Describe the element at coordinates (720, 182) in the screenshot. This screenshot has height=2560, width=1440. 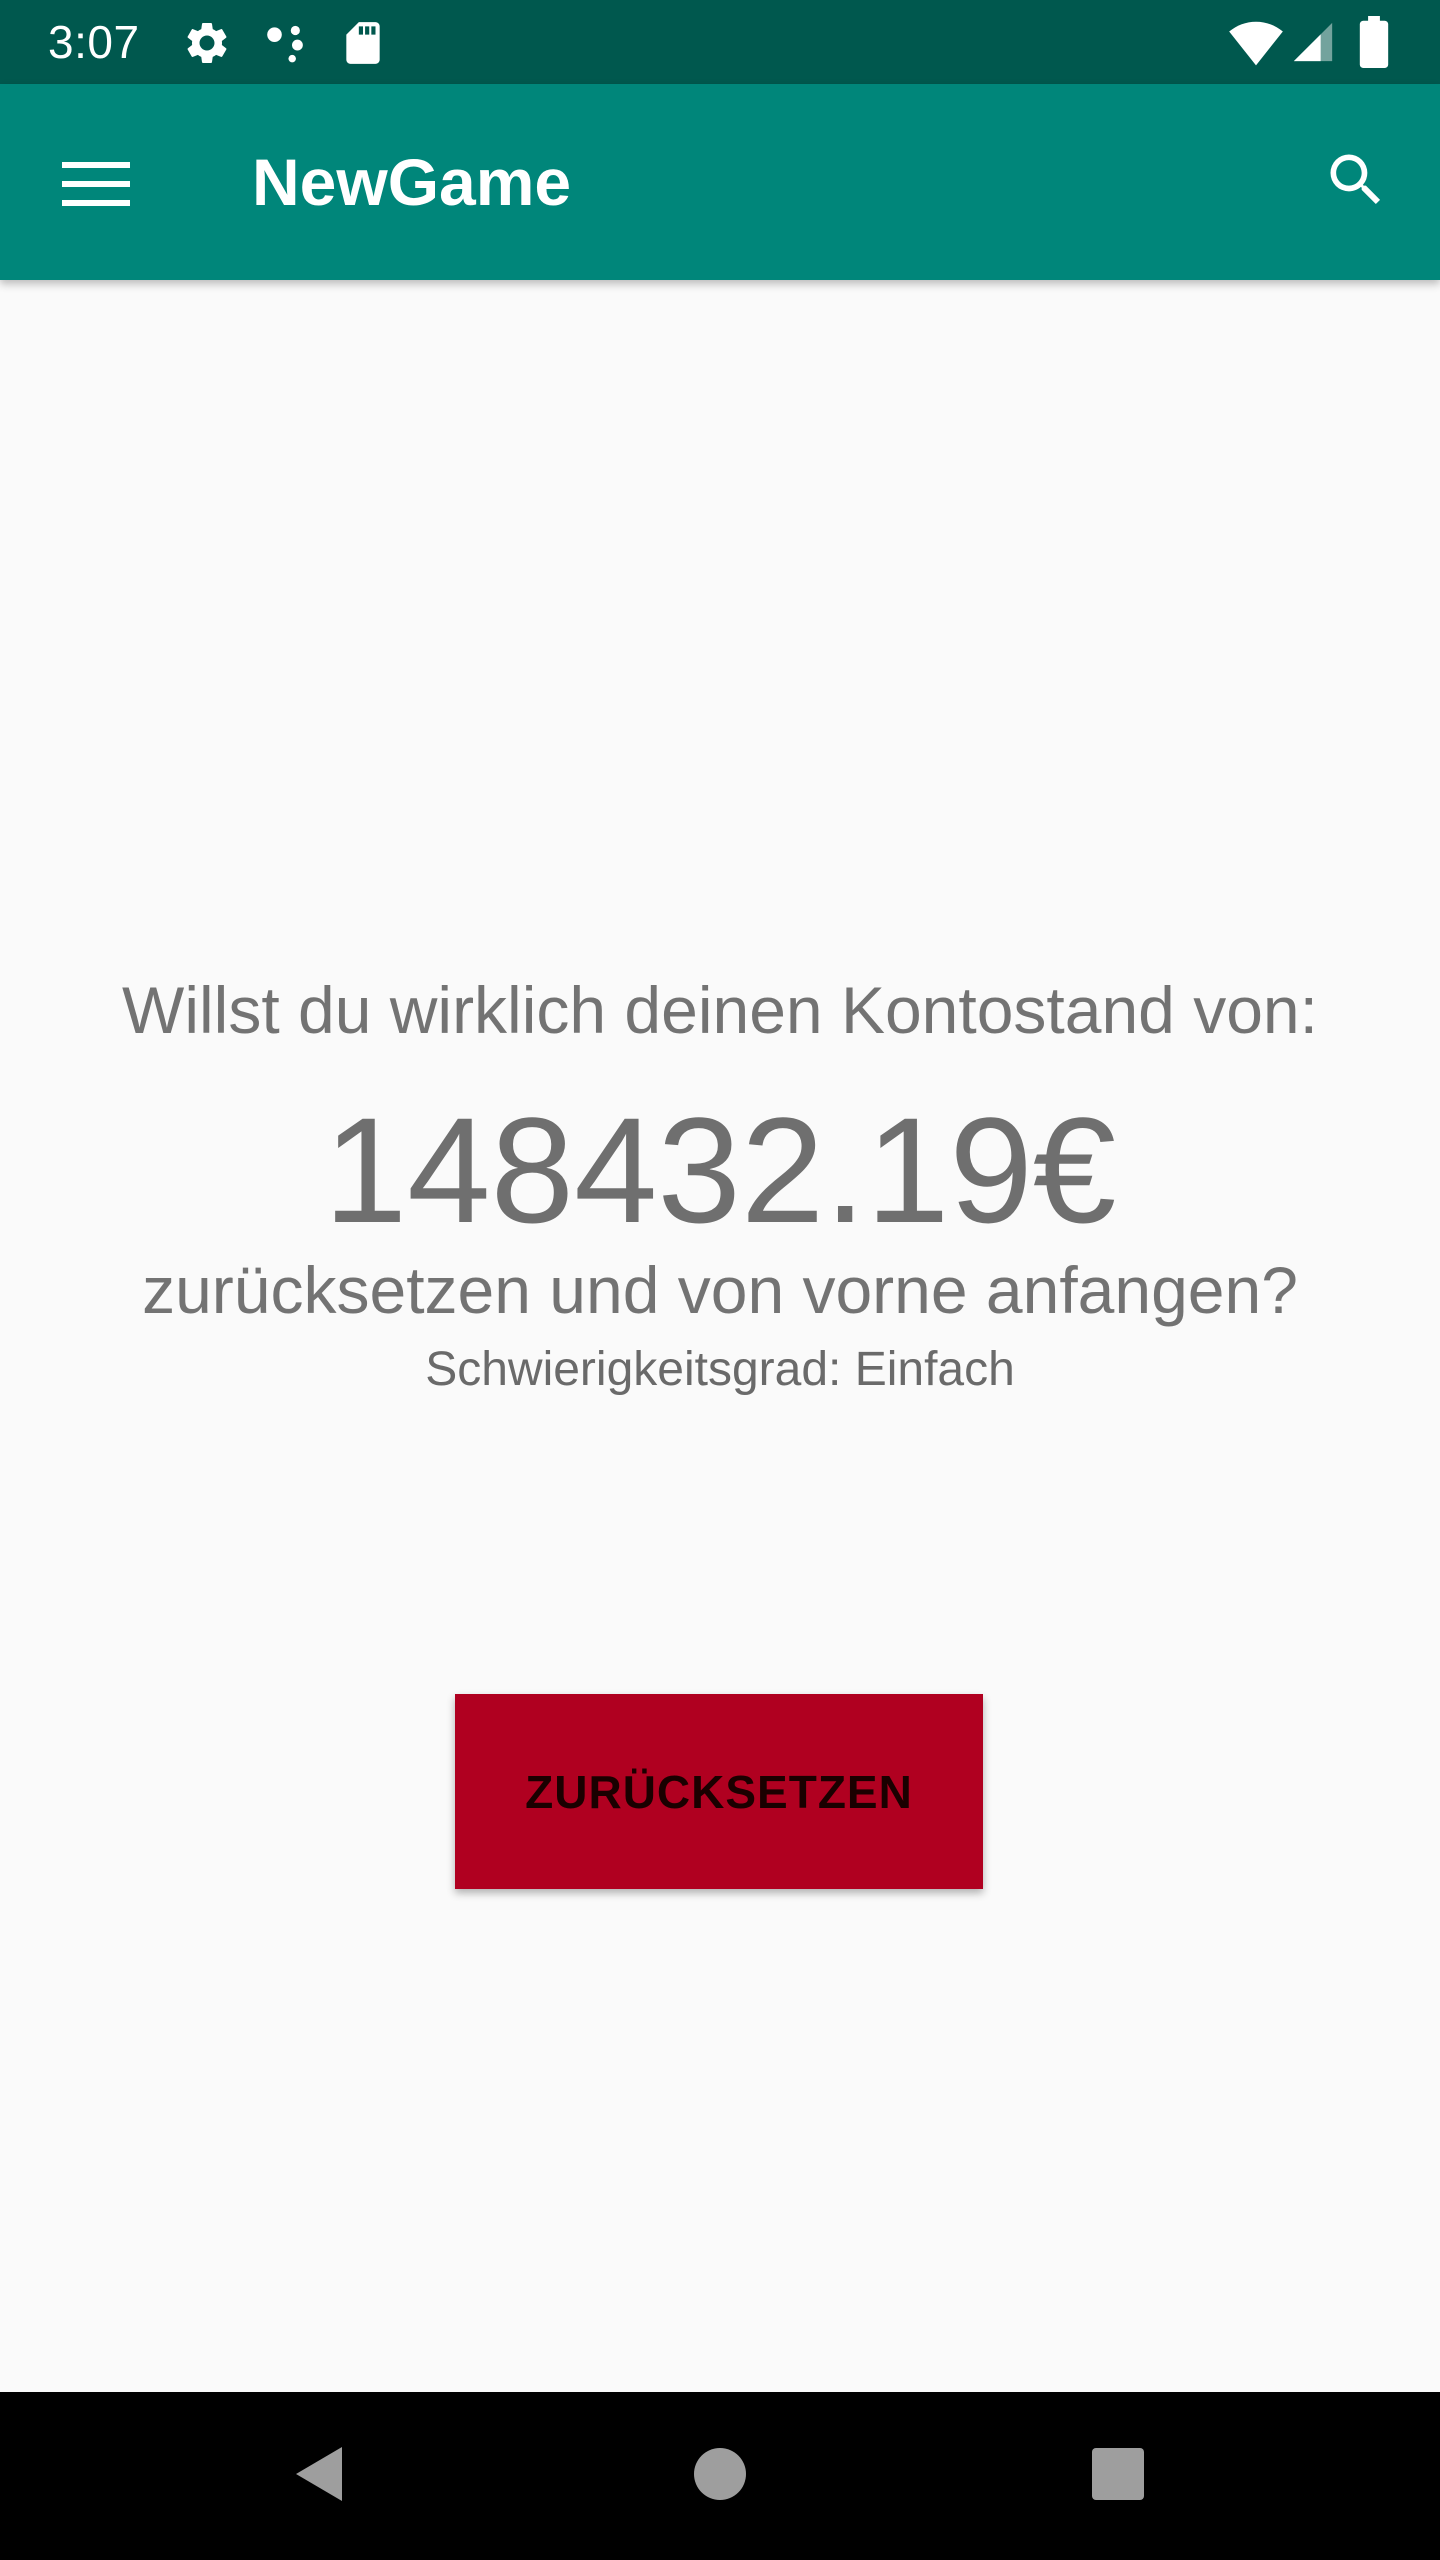
I see `app-bar: NewGame` at that location.